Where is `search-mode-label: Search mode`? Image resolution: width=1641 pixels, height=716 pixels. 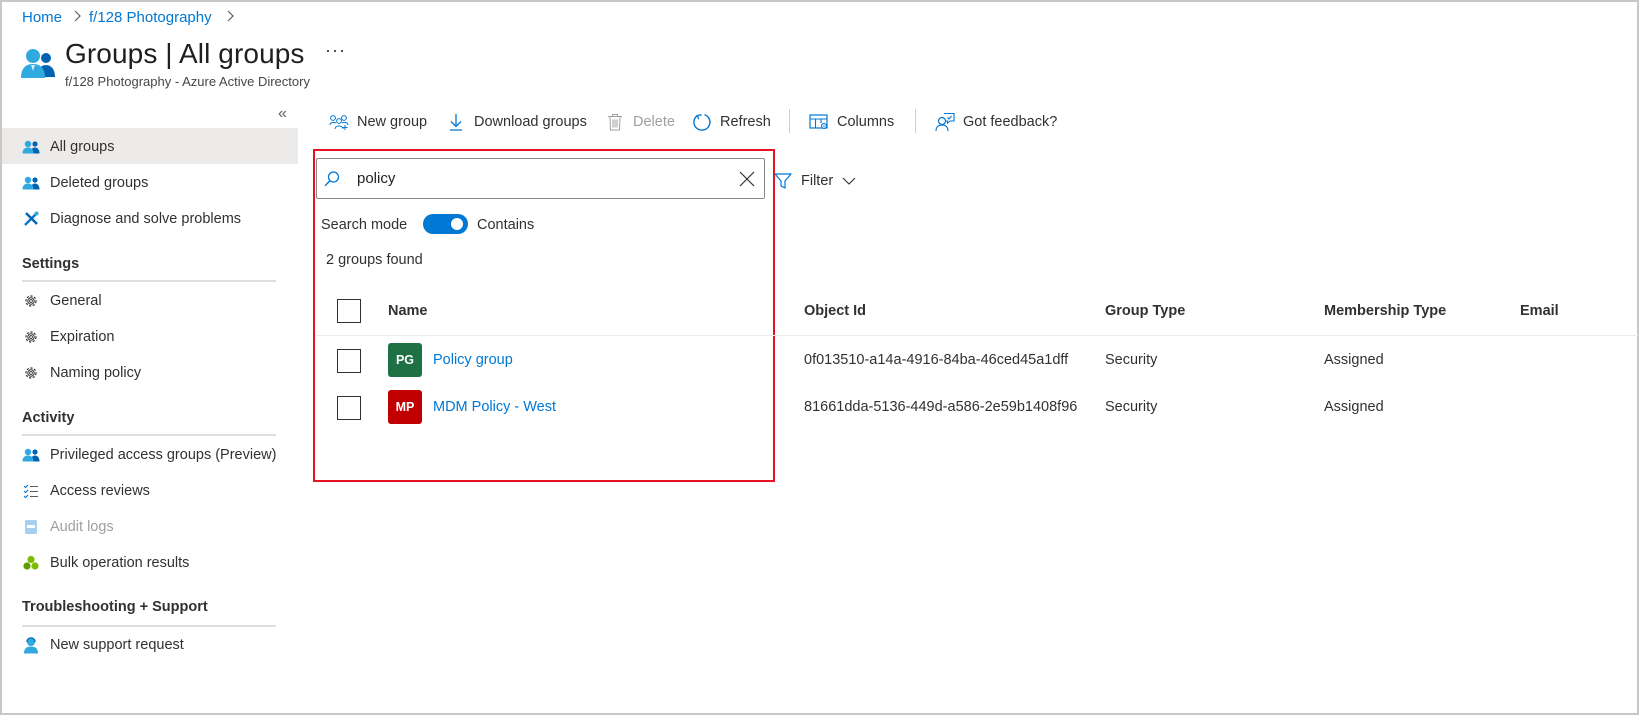
search-mode-label: Search mode is located at coordinates (364, 225).